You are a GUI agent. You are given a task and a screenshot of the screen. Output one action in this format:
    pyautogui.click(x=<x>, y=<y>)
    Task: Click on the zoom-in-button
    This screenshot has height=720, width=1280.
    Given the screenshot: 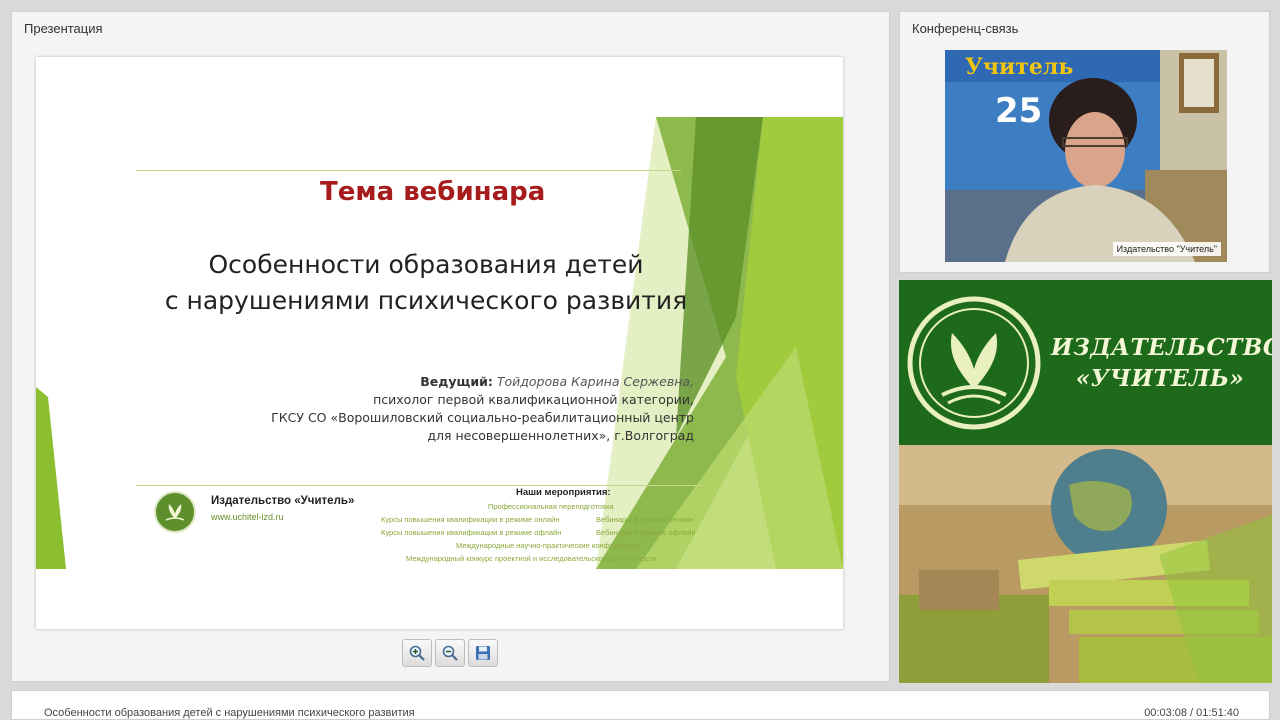 What is the action you would take?
    pyautogui.click(x=417, y=653)
    